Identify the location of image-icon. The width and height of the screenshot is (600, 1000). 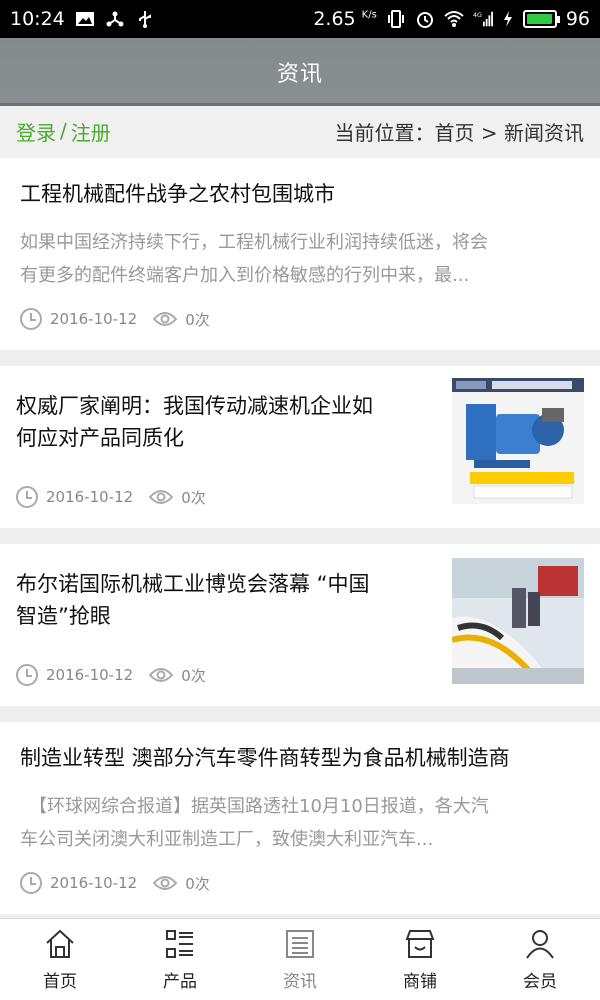
(84, 19).